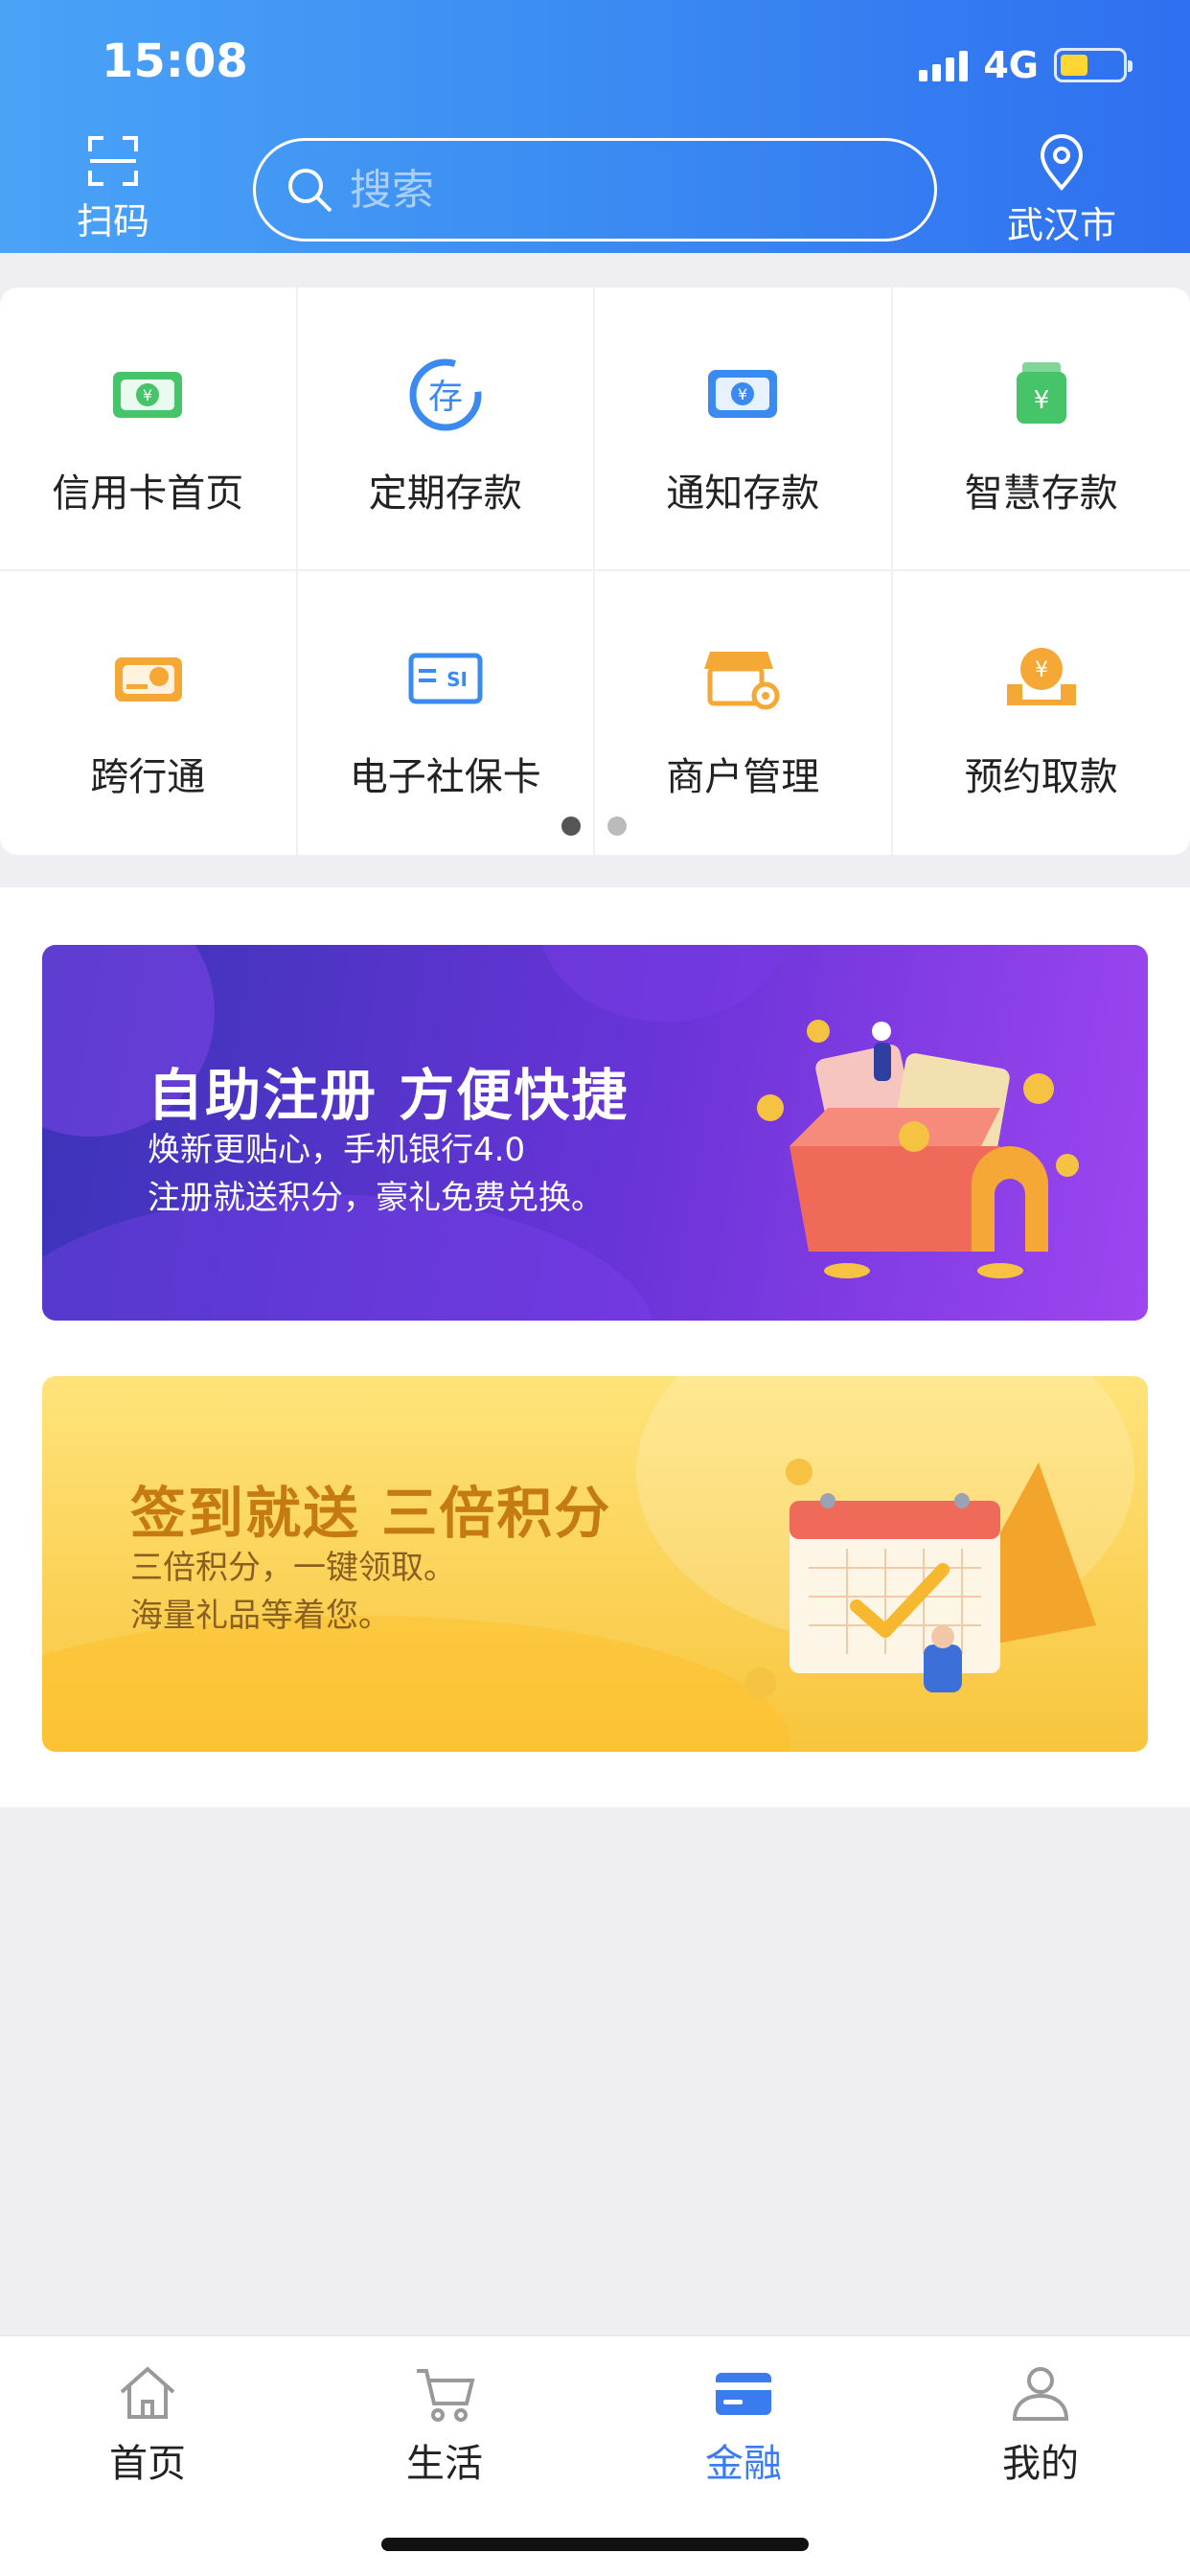 The width and height of the screenshot is (1190, 2576). Describe the element at coordinates (1041, 429) in the screenshot. I see `grid-item-smart-deposit: ¥ 智慧存款` at that location.